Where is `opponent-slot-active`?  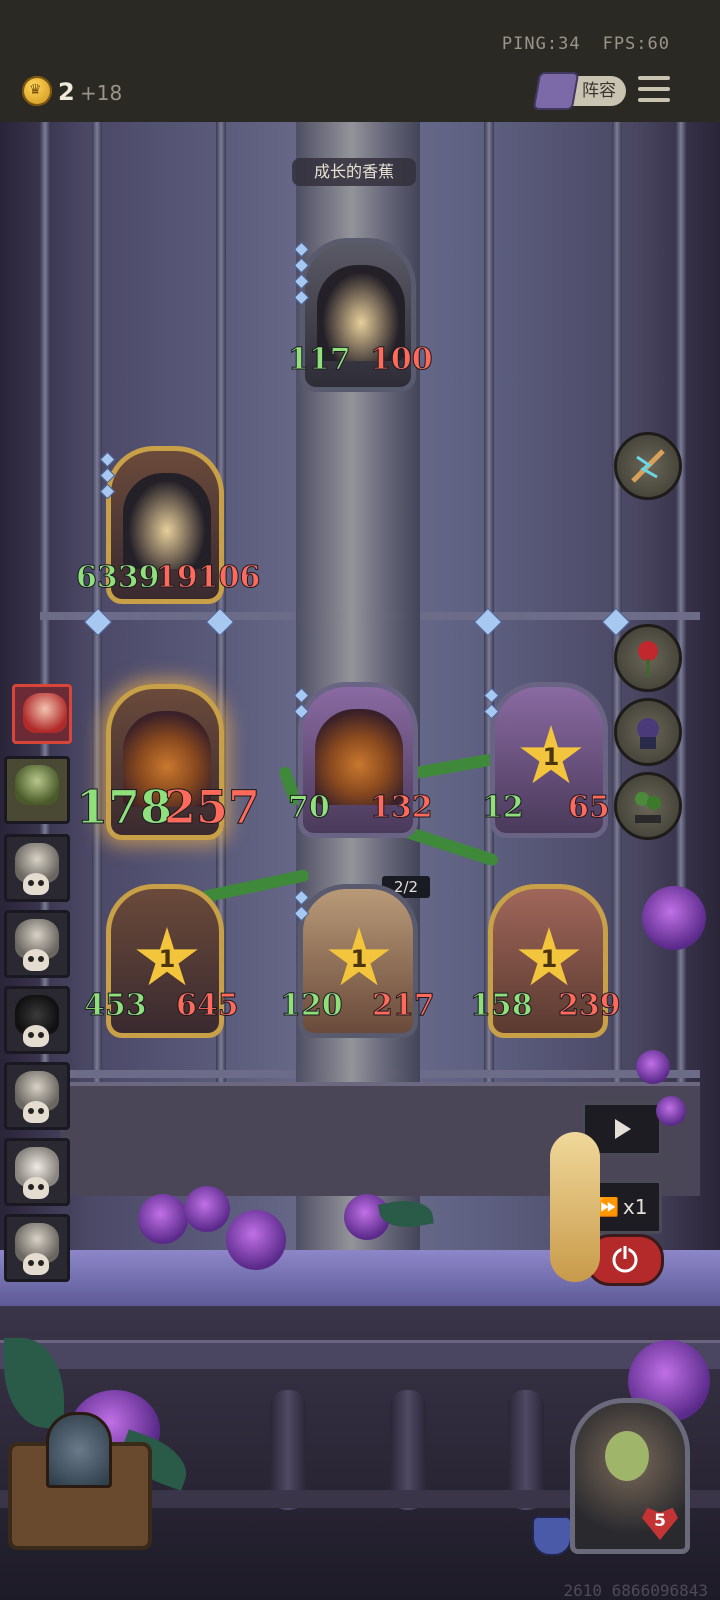
opponent-slot-active is located at coordinates (42, 714).